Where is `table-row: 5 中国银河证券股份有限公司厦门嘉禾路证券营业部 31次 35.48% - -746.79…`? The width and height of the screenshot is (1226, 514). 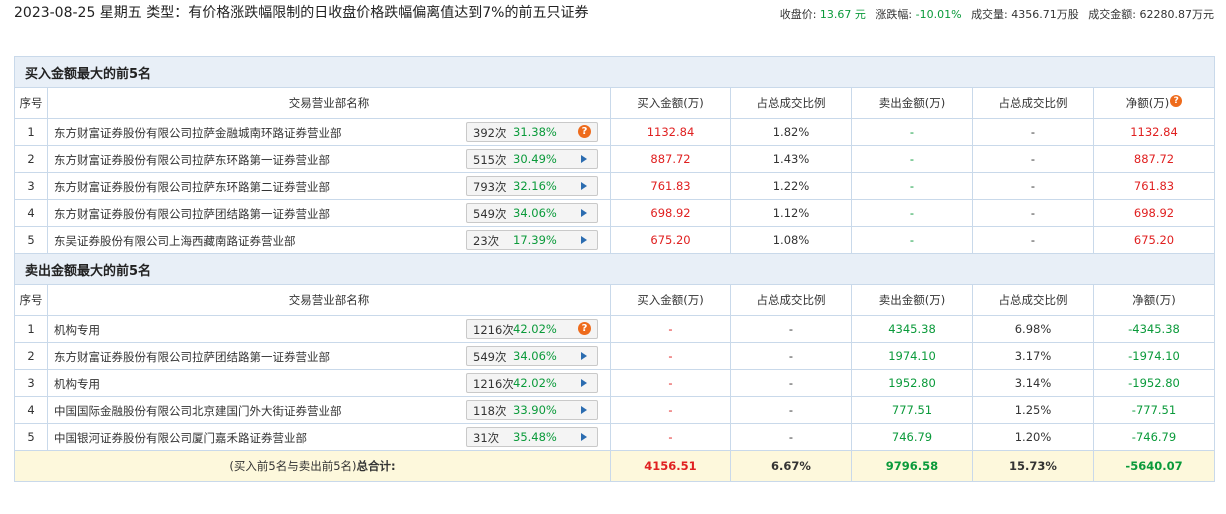 table-row: 5 中国银河证券股份有限公司厦门嘉禾路证券营业部 31次 35.48% - -746.79… is located at coordinates (614, 437).